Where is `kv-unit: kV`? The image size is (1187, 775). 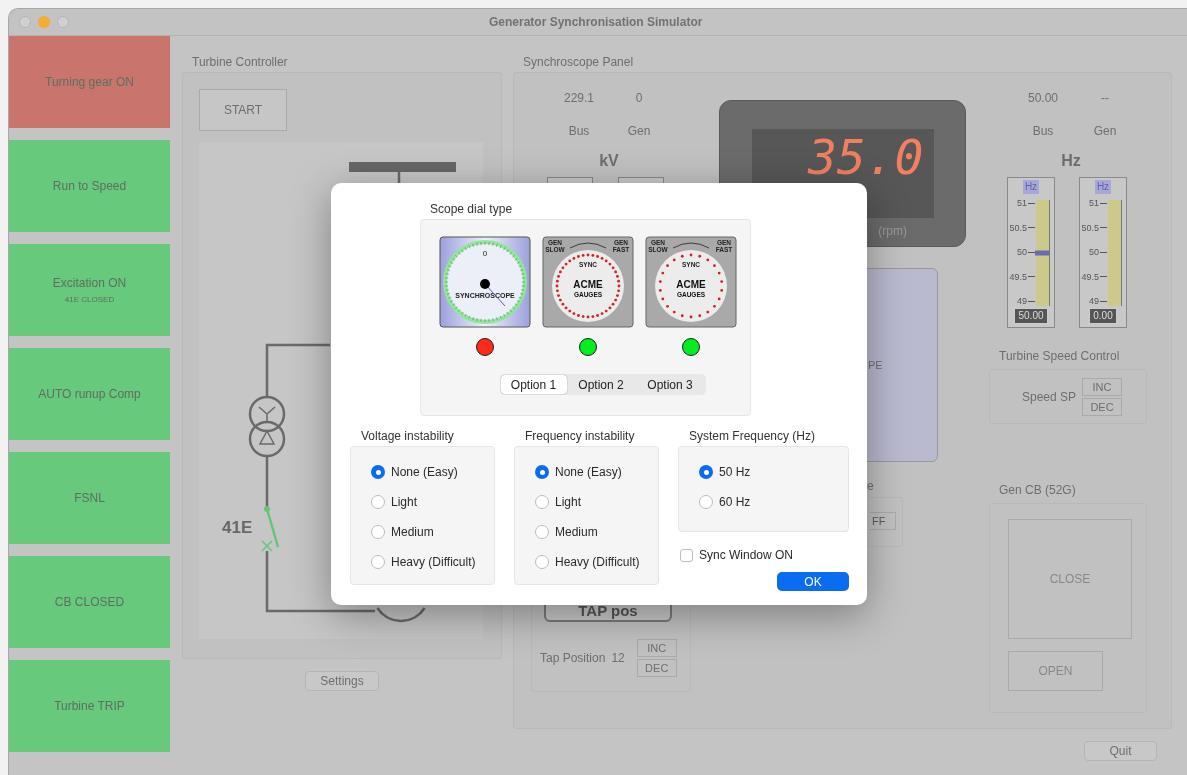
kv-unit: kV is located at coordinates (609, 161).